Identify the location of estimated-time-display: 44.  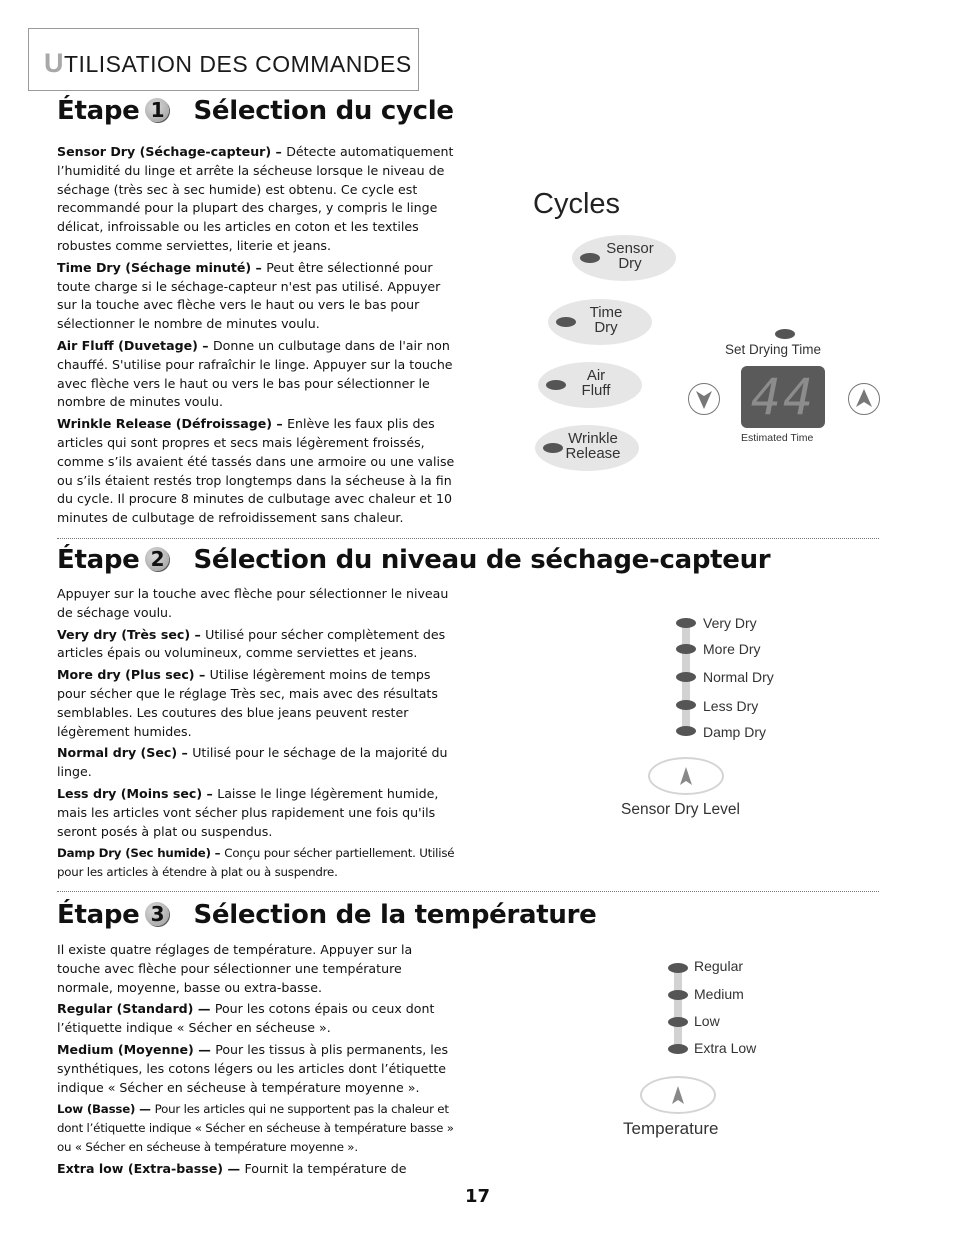
(783, 397).